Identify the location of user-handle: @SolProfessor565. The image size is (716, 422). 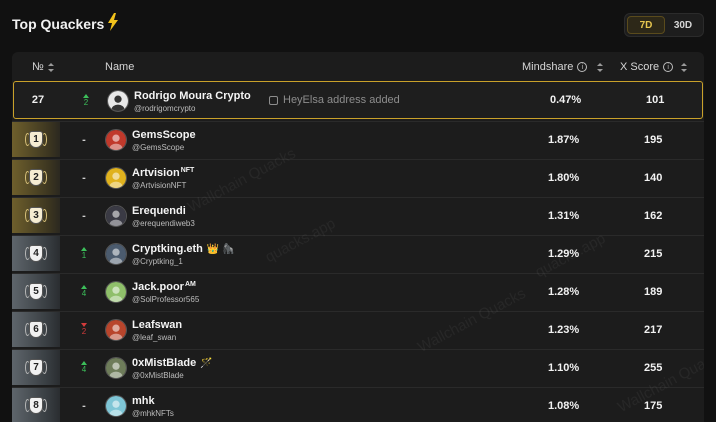
(166, 299).